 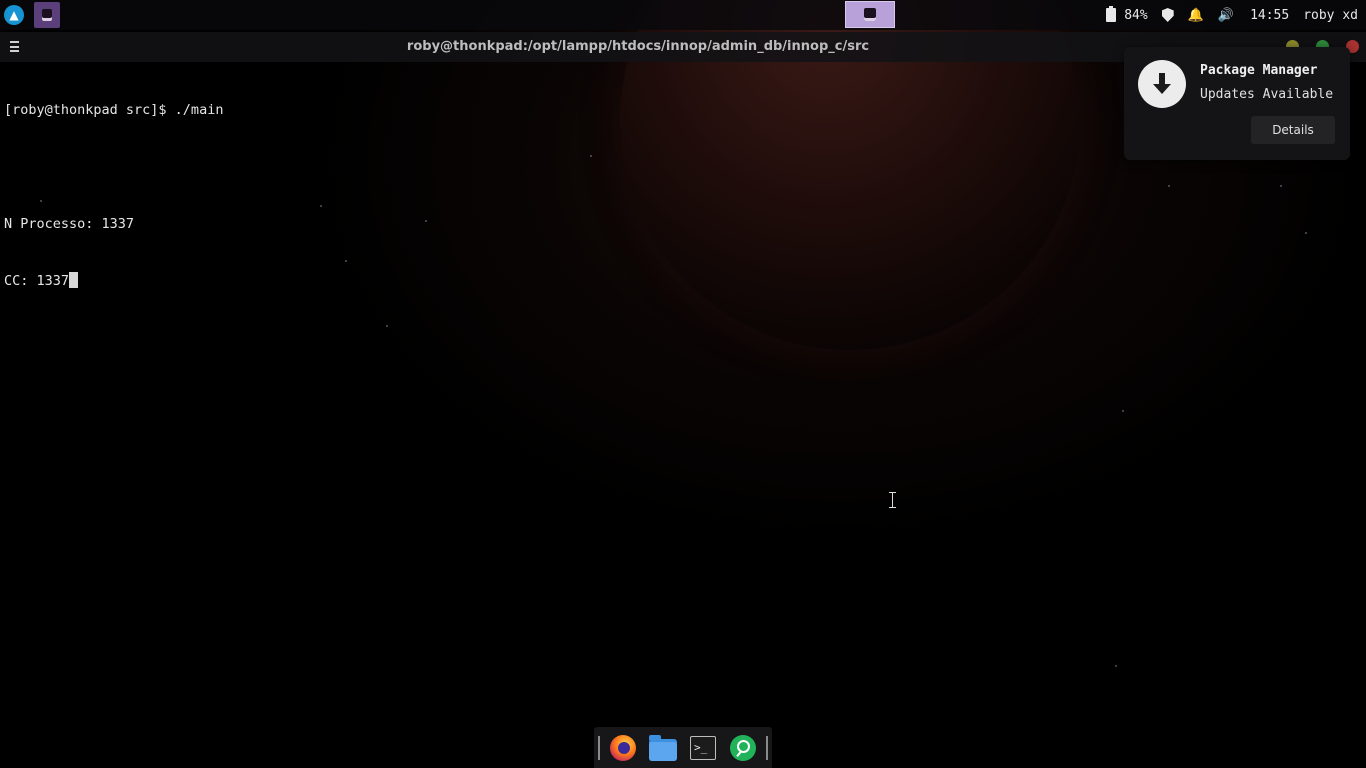 What do you see at coordinates (1196, 15) in the screenshot?
I see `bell-icon: 🔔` at bounding box center [1196, 15].